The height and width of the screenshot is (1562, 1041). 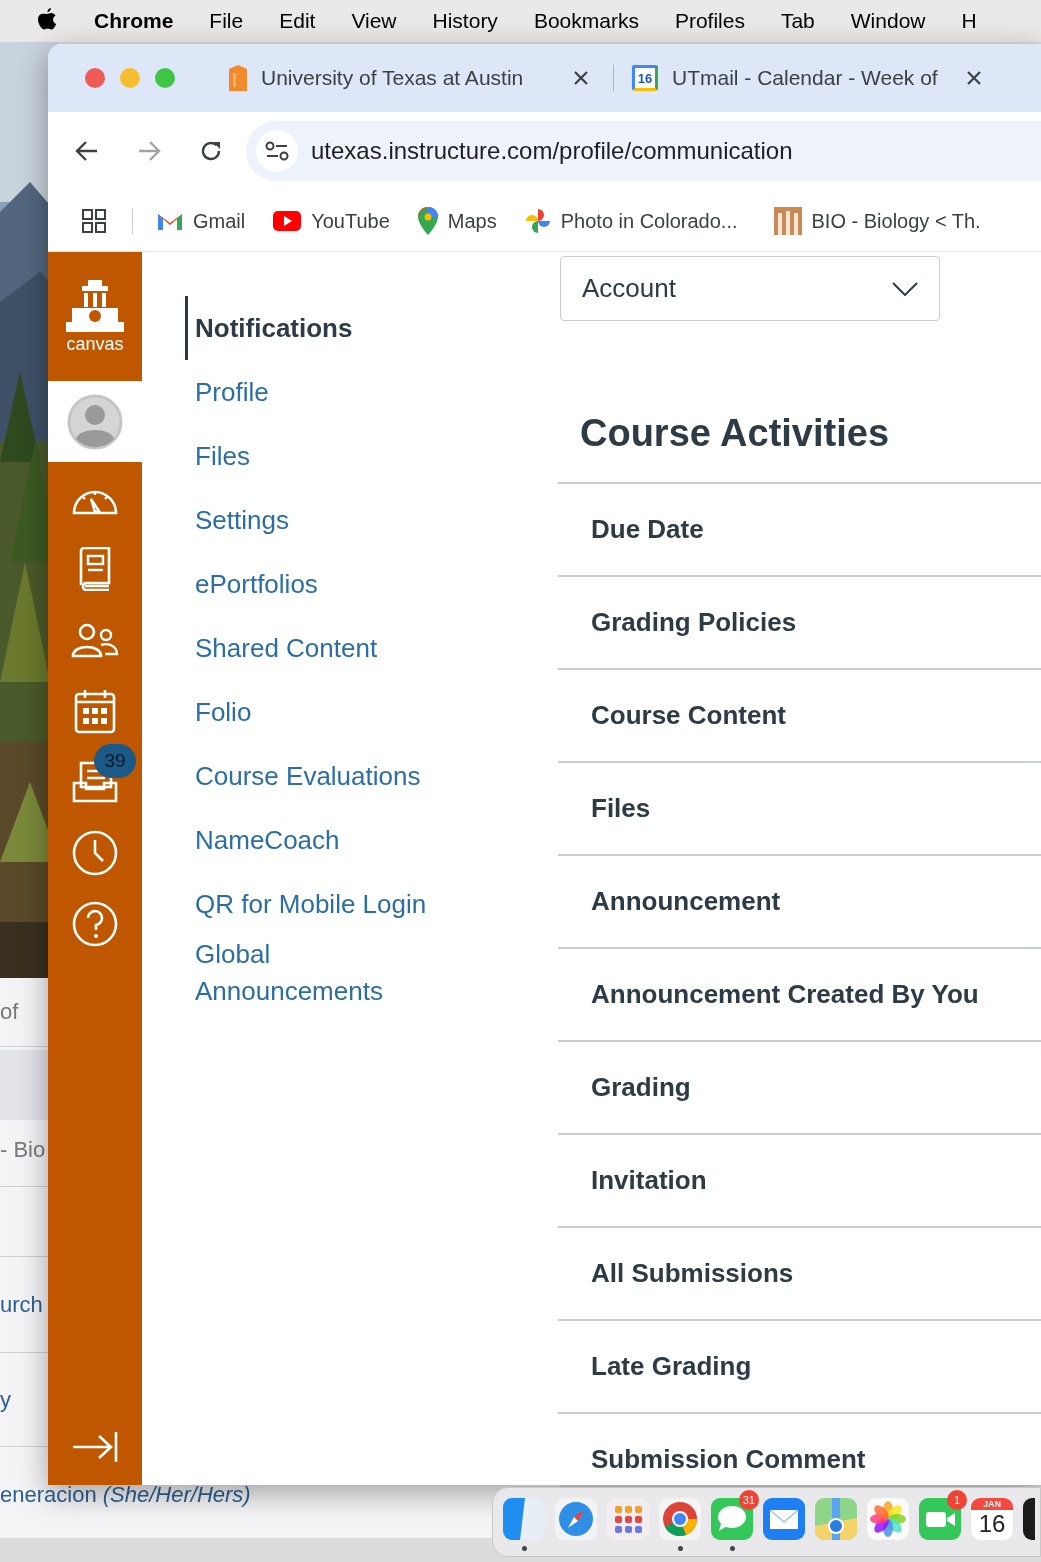 What do you see at coordinates (787, 220) in the screenshot?
I see `building-icon` at bounding box center [787, 220].